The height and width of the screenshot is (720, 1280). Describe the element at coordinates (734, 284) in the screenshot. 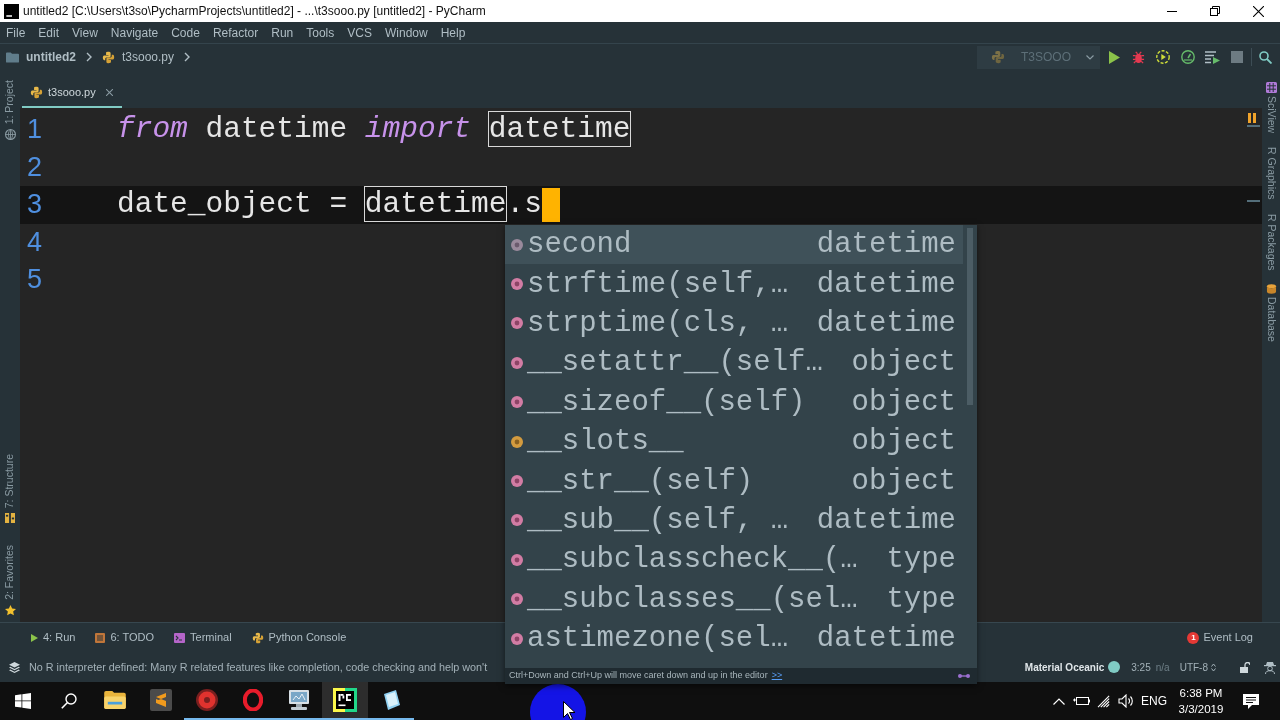

I see `completion-item: strftime(self,… datetime` at that location.